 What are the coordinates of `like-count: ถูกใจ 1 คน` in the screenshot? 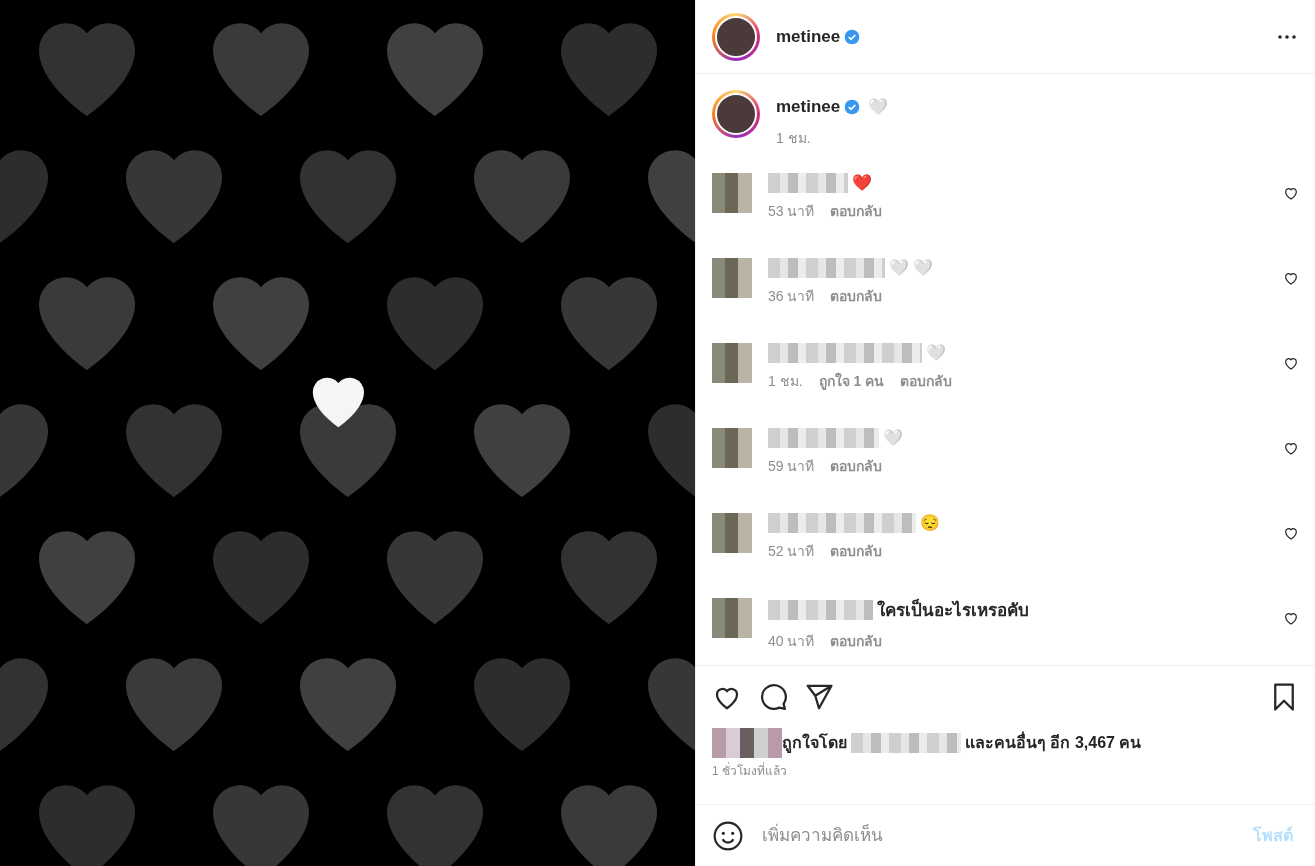 It's located at (851, 381).